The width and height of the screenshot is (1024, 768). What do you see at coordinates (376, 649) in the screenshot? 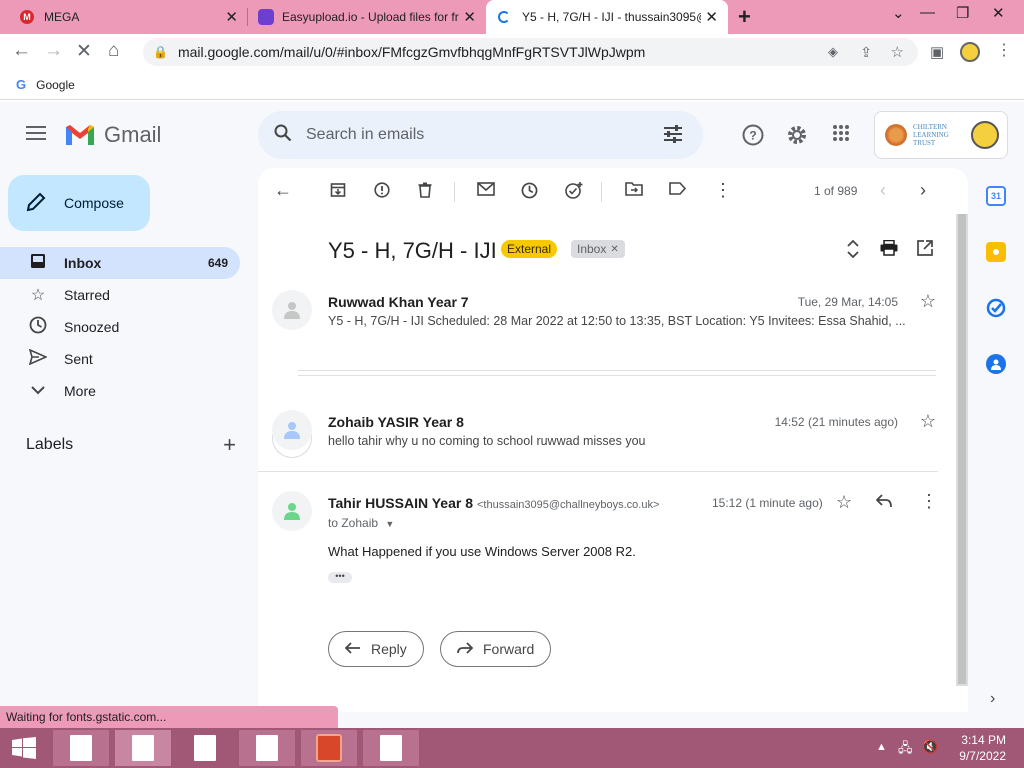
I see `reply-button: Reply` at bounding box center [376, 649].